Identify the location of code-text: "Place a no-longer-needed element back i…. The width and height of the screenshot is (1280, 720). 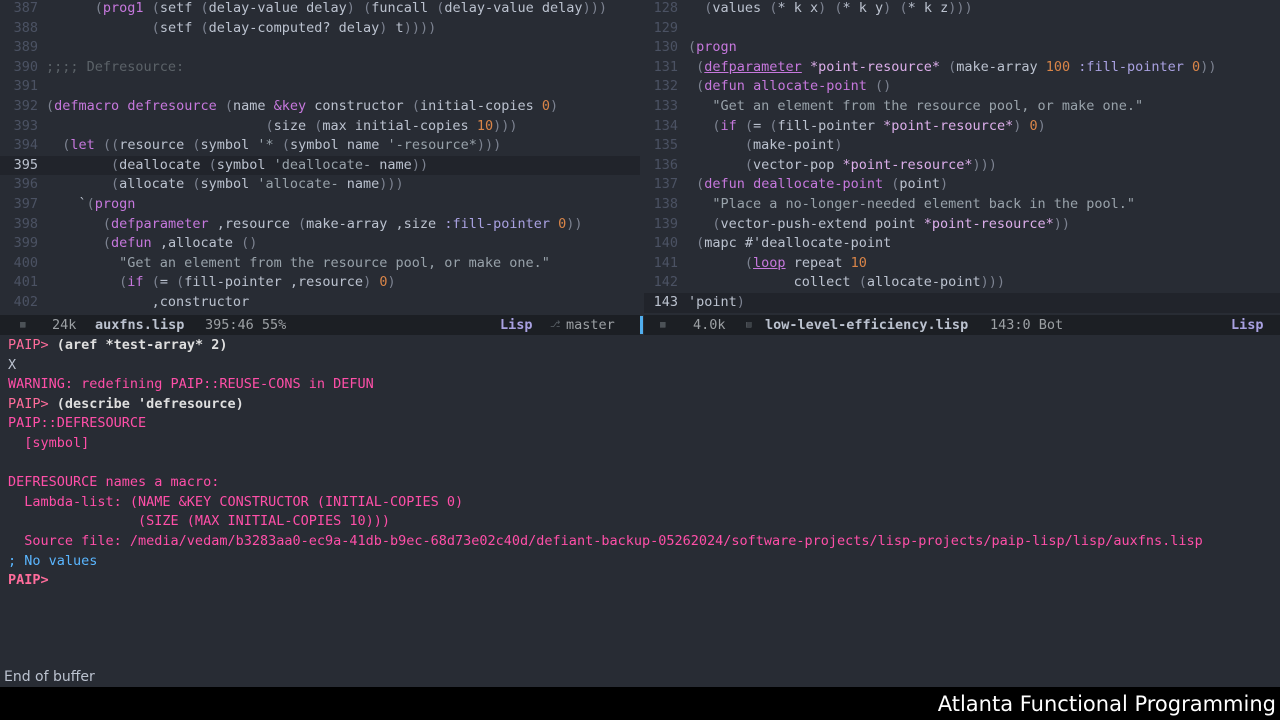
(911, 204).